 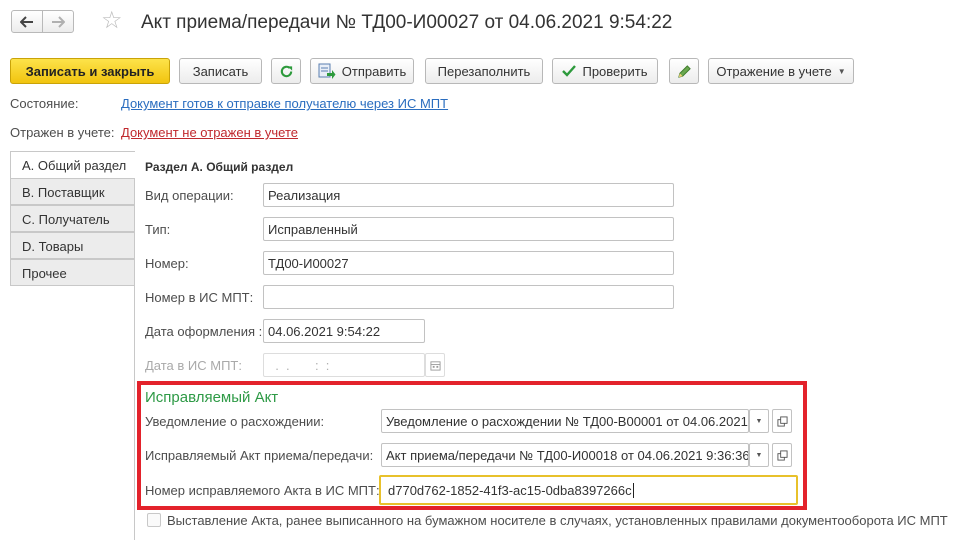 What do you see at coordinates (134, 359) in the screenshot?
I see `tab-divider` at bounding box center [134, 359].